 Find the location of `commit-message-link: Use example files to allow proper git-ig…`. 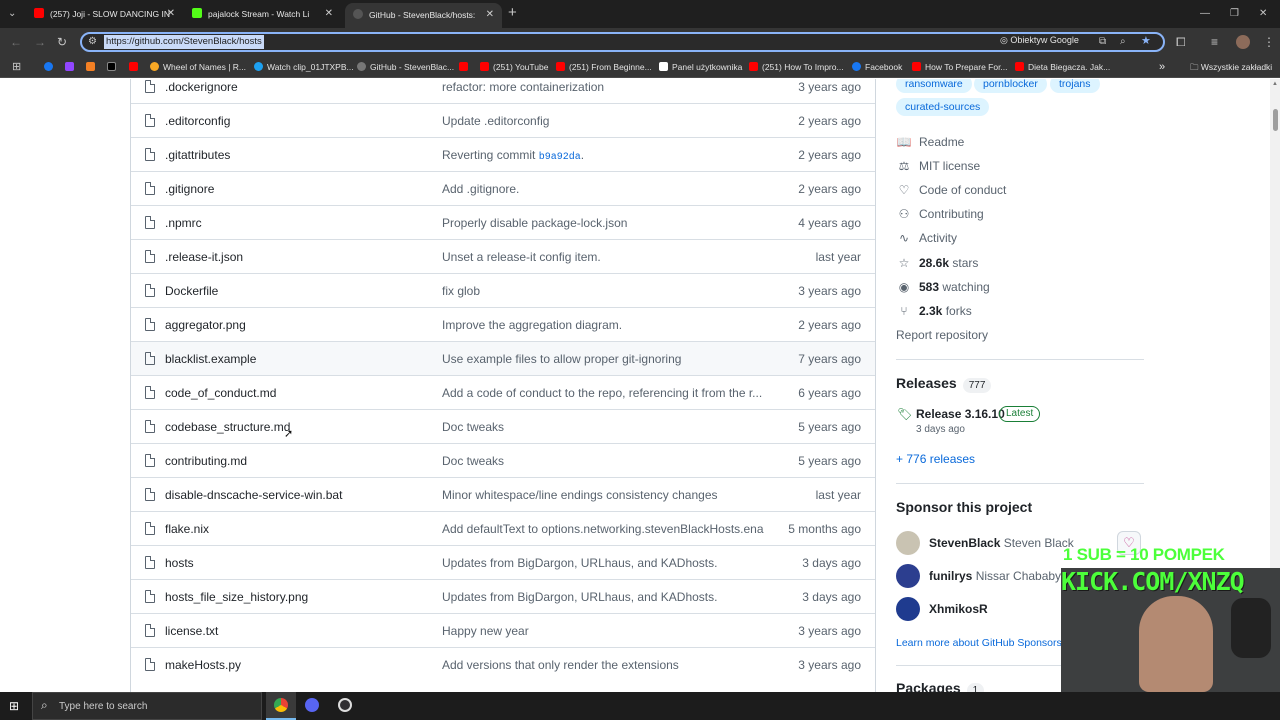

commit-message-link: Use example files to allow proper git-ig… is located at coordinates (561, 359).